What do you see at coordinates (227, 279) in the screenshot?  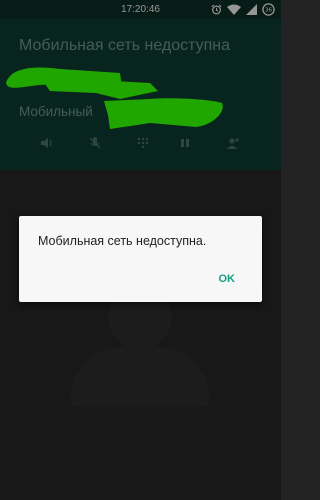 I see `ok-button: OK` at bounding box center [227, 279].